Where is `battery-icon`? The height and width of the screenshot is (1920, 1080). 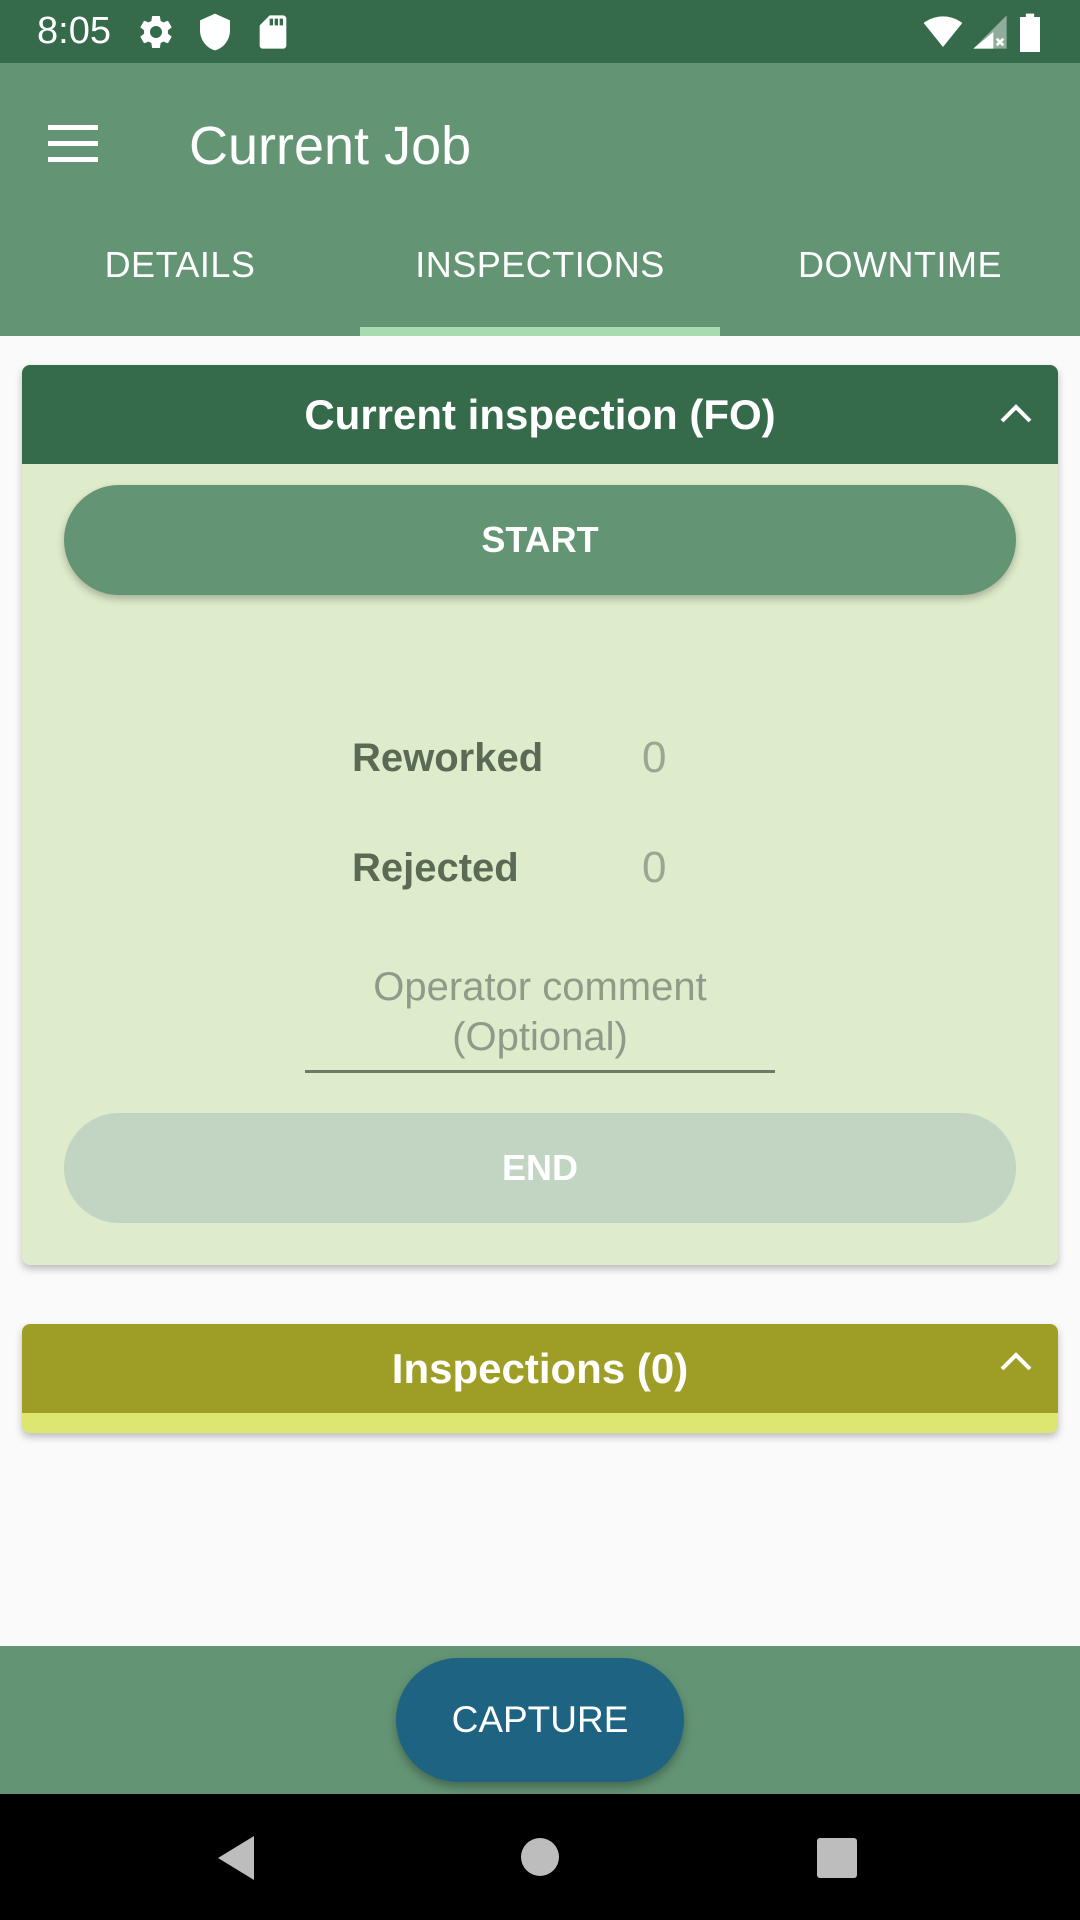
battery-icon is located at coordinates (1030, 32).